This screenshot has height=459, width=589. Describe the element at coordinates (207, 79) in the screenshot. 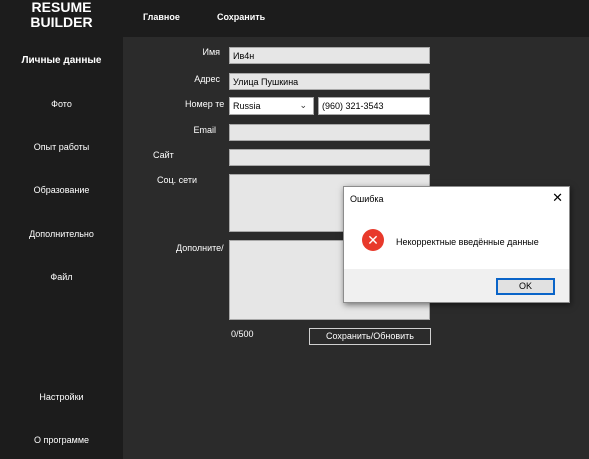

I see `address-label: Адрес` at that location.